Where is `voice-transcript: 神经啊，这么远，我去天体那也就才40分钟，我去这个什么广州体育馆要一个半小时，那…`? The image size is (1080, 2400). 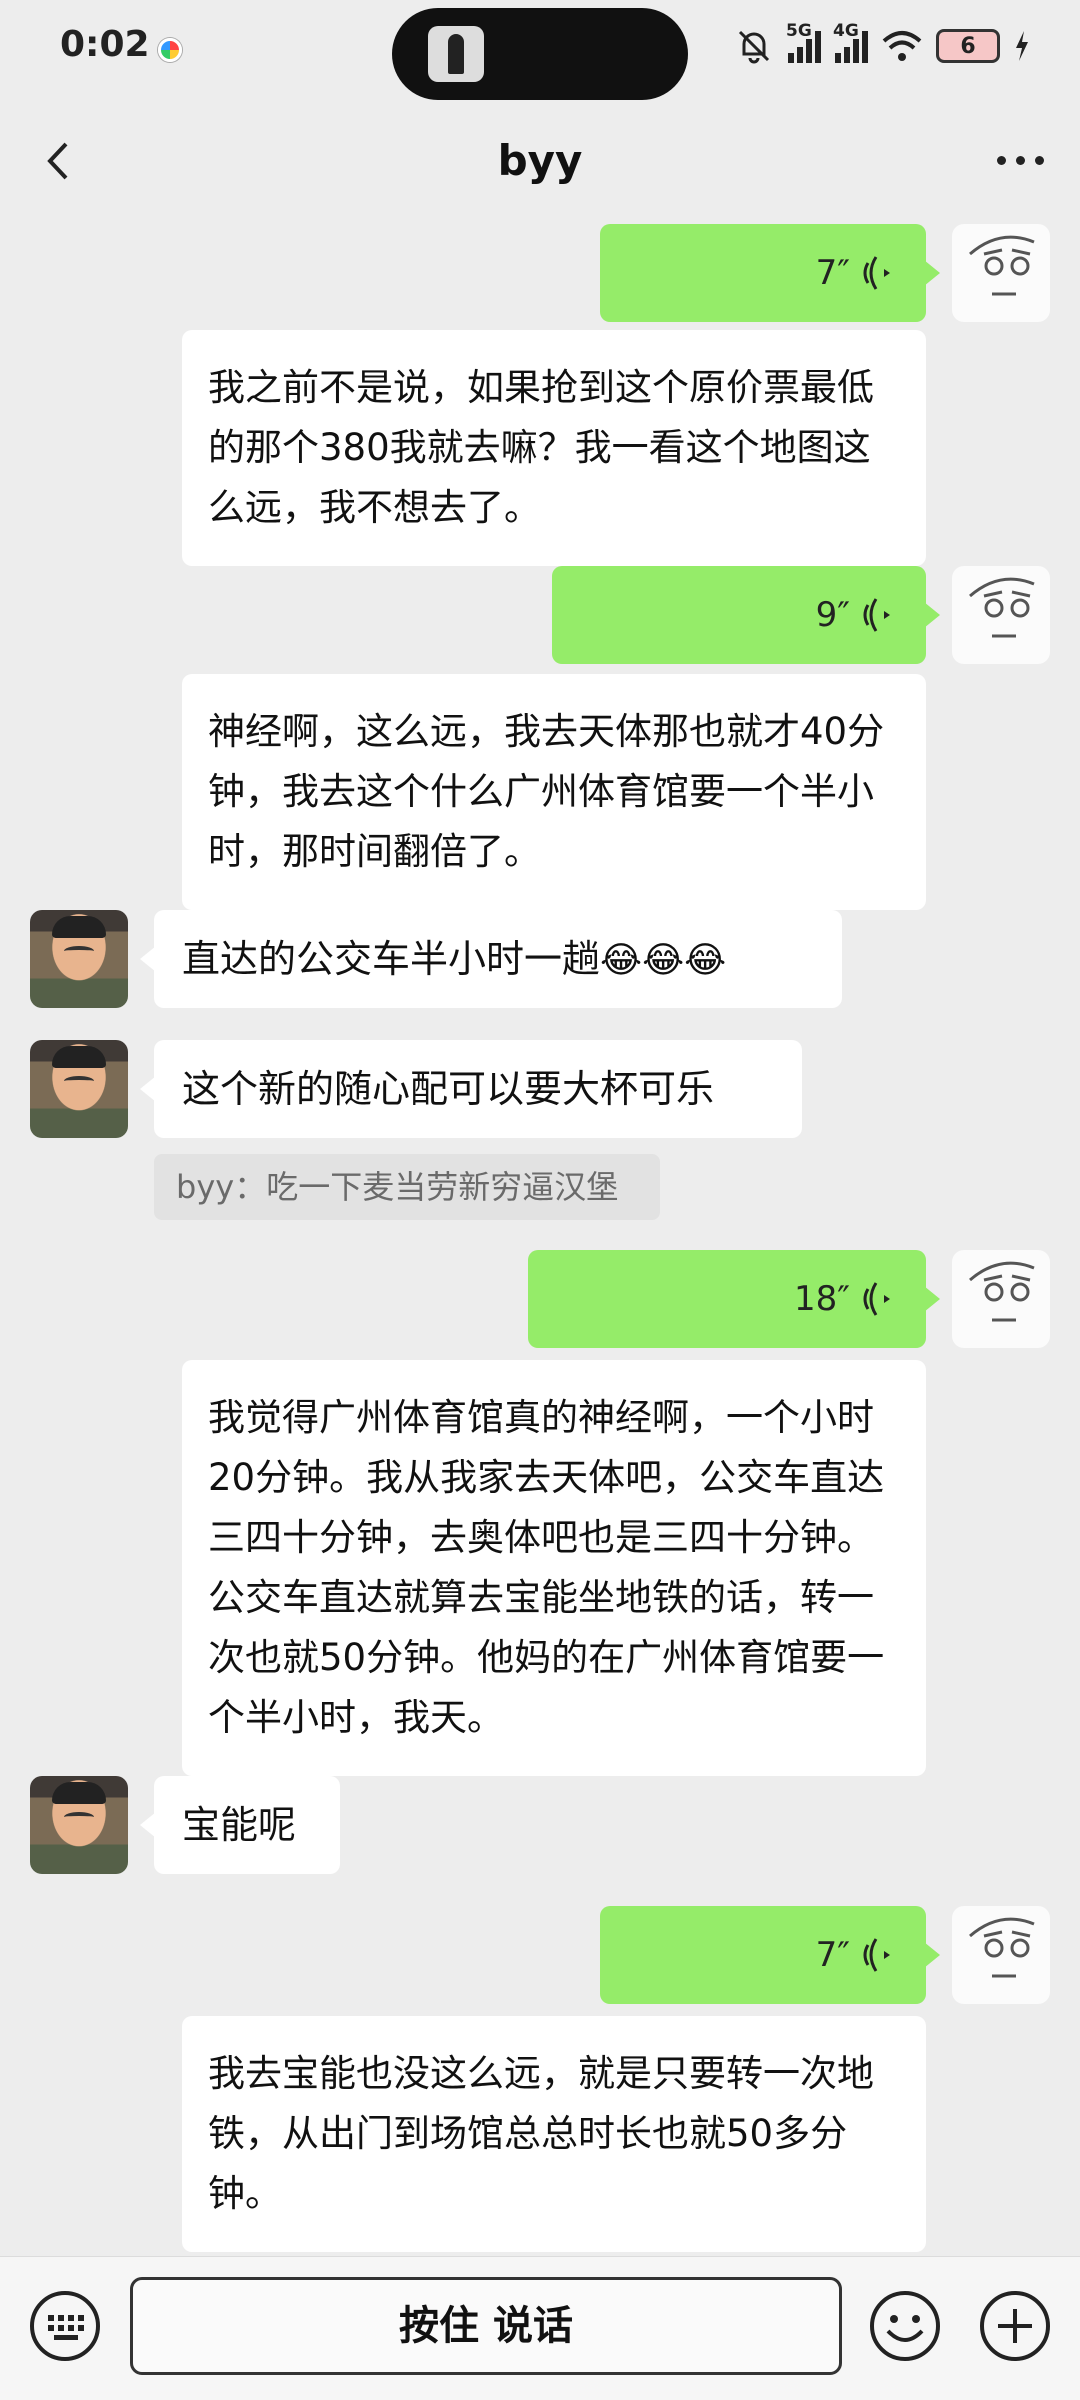 voice-transcript: 神经啊，这么远，我去天体那也就才40分钟，我去这个什么广州体育馆要一个半小时，那… is located at coordinates (554, 792).